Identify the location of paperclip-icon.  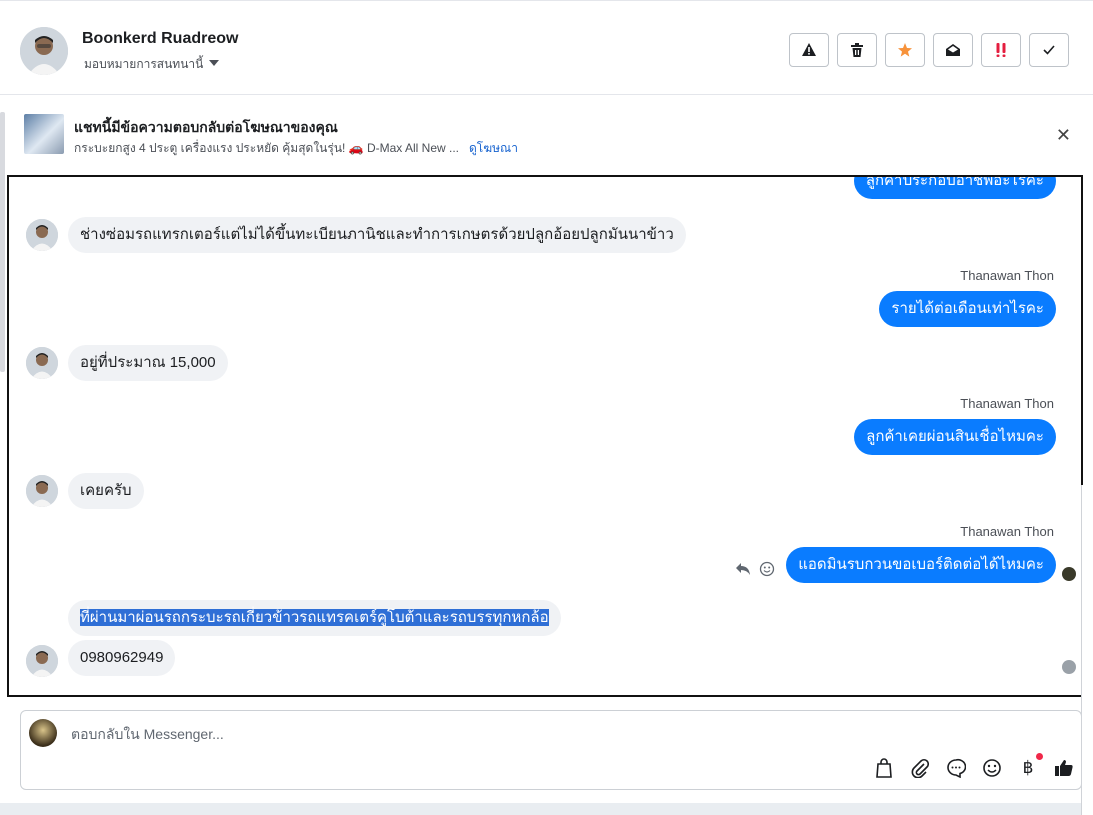
(920, 768).